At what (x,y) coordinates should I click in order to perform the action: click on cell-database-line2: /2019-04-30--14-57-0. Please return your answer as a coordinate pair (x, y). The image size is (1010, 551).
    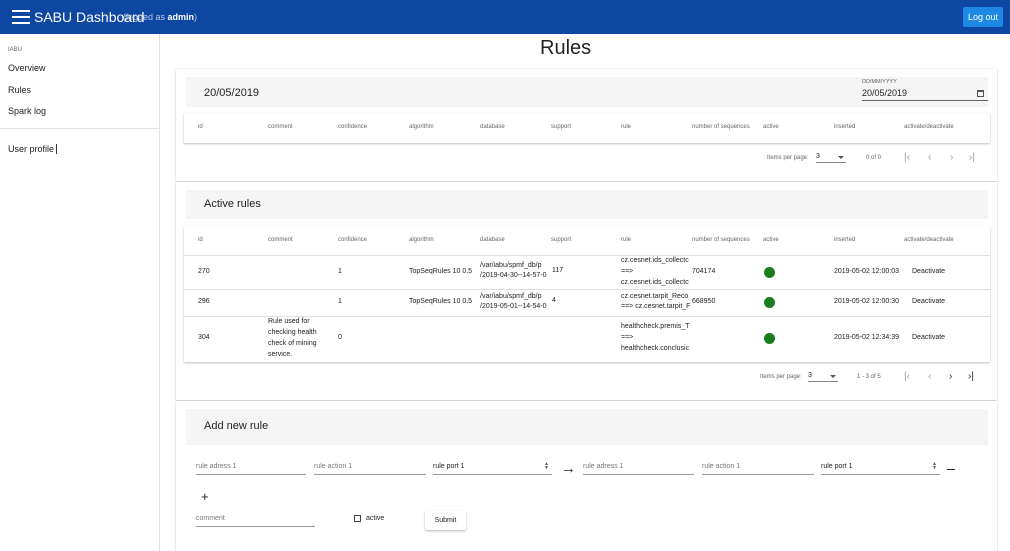
    Looking at the image, I should click on (513, 275).